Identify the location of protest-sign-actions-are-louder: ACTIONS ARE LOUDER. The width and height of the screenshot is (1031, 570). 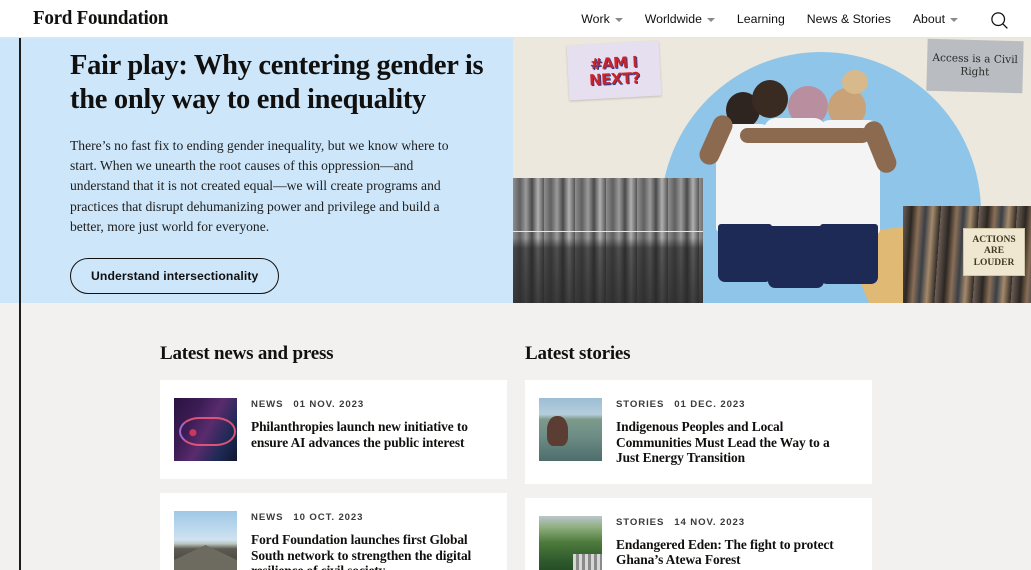
(994, 252).